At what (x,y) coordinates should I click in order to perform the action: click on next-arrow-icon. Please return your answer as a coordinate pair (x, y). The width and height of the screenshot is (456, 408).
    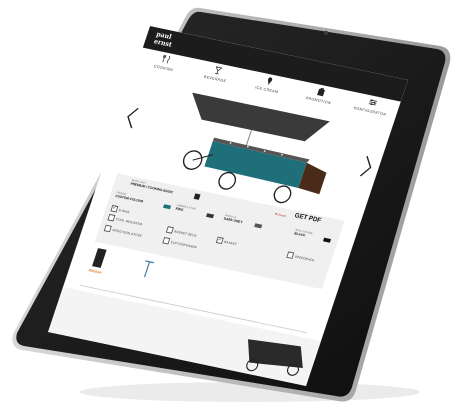
    Looking at the image, I should click on (367, 167).